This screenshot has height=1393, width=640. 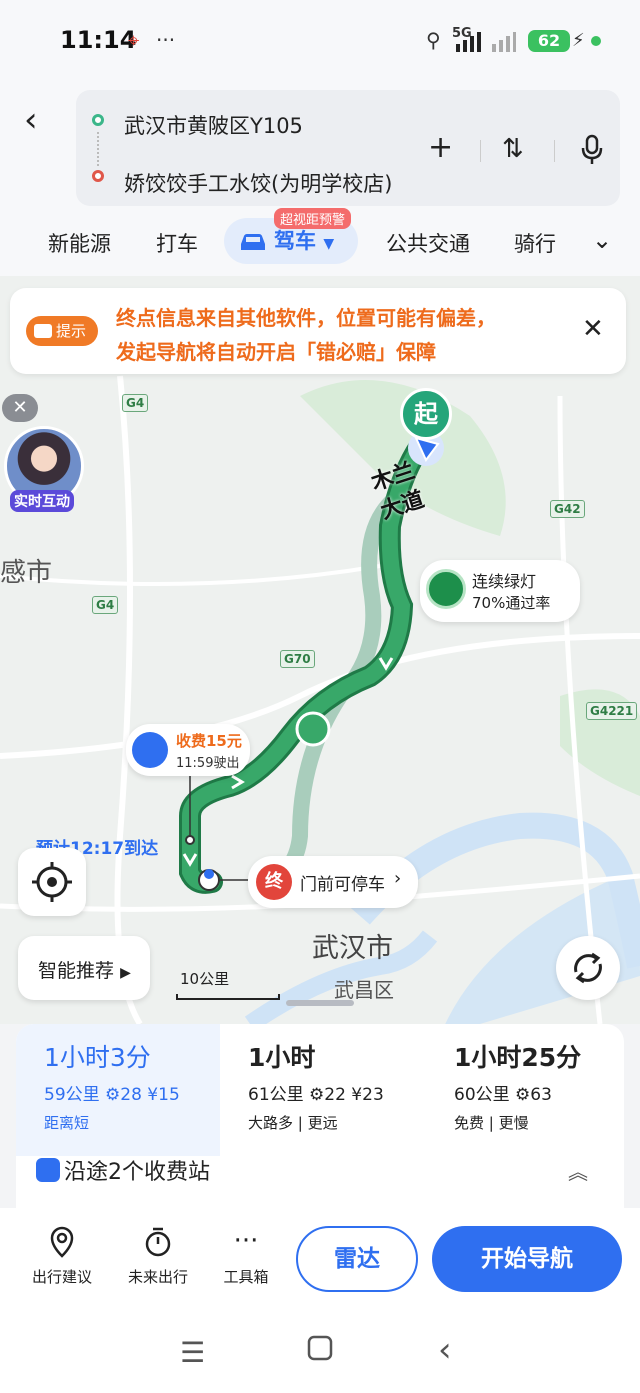 I want to click on over-range-warning-badge: 超视距预警, so click(x=313, y=218).